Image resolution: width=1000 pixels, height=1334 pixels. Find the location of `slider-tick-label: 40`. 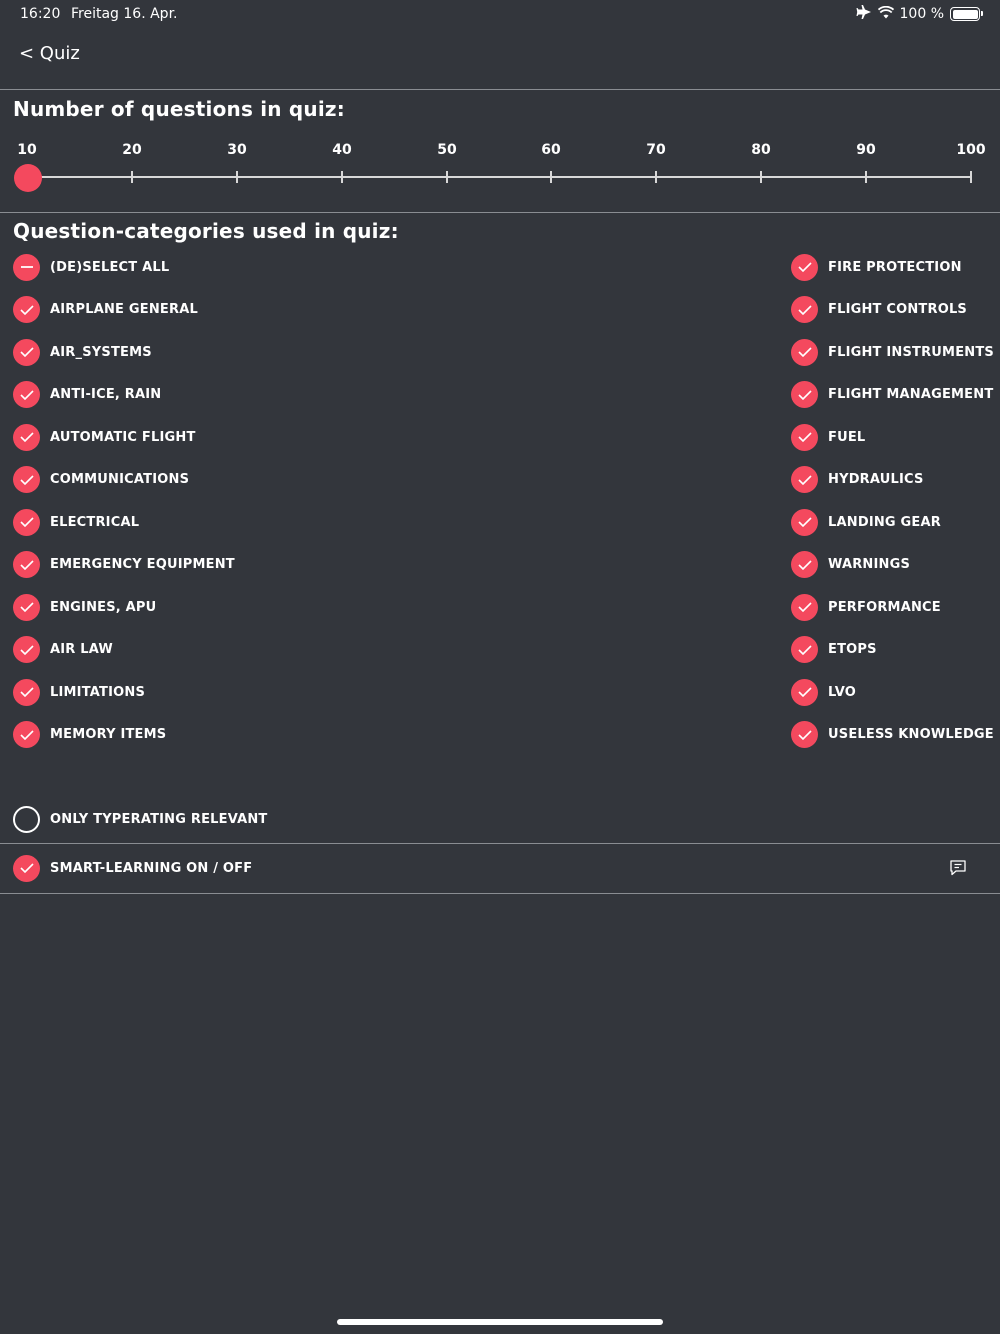

slider-tick-label: 40 is located at coordinates (342, 150).